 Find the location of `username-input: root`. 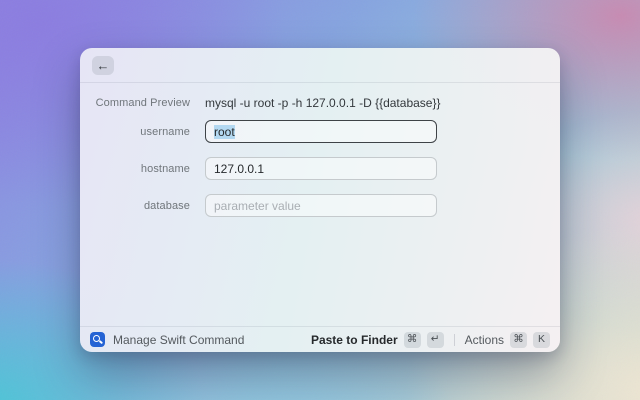

username-input: root is located at coordinates (321, 131).